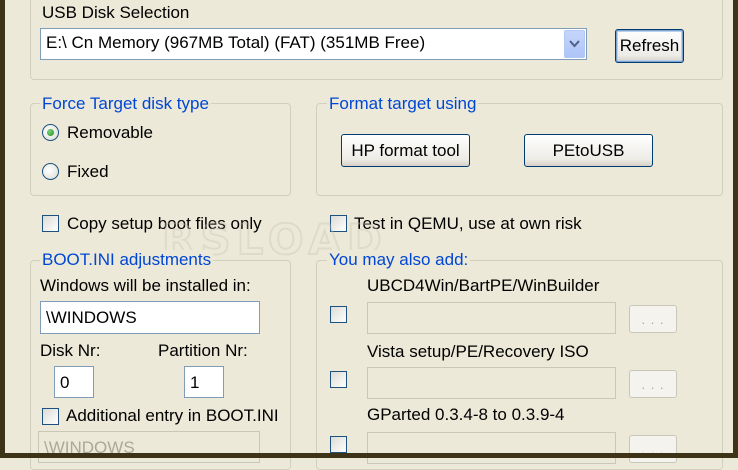  I want to click on gparted-checkbox, so click(338, 444).